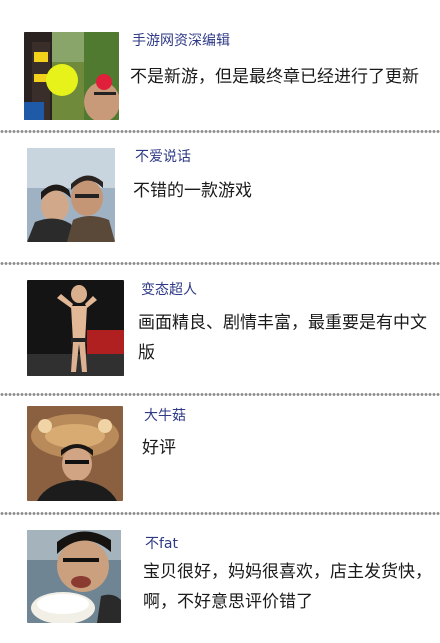 The height and width of the screenshot is (643, 440). I want to click on review-comment: 不是新游，但是最终章已经进行了更新, so click(274, 77).